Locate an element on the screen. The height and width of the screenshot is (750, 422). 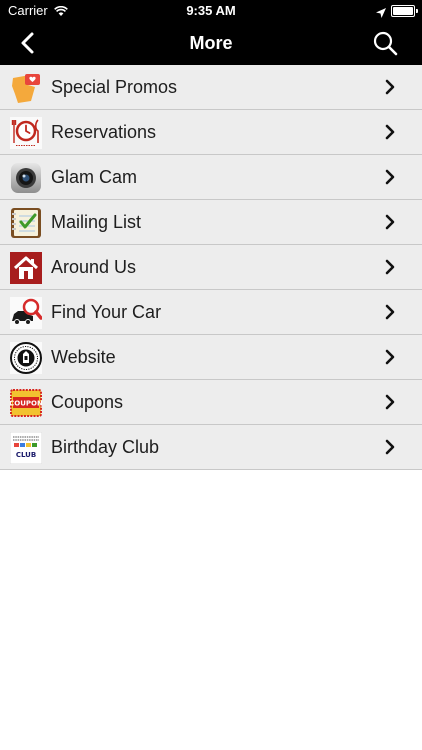
website-icon is located at coordinates (26, 358).